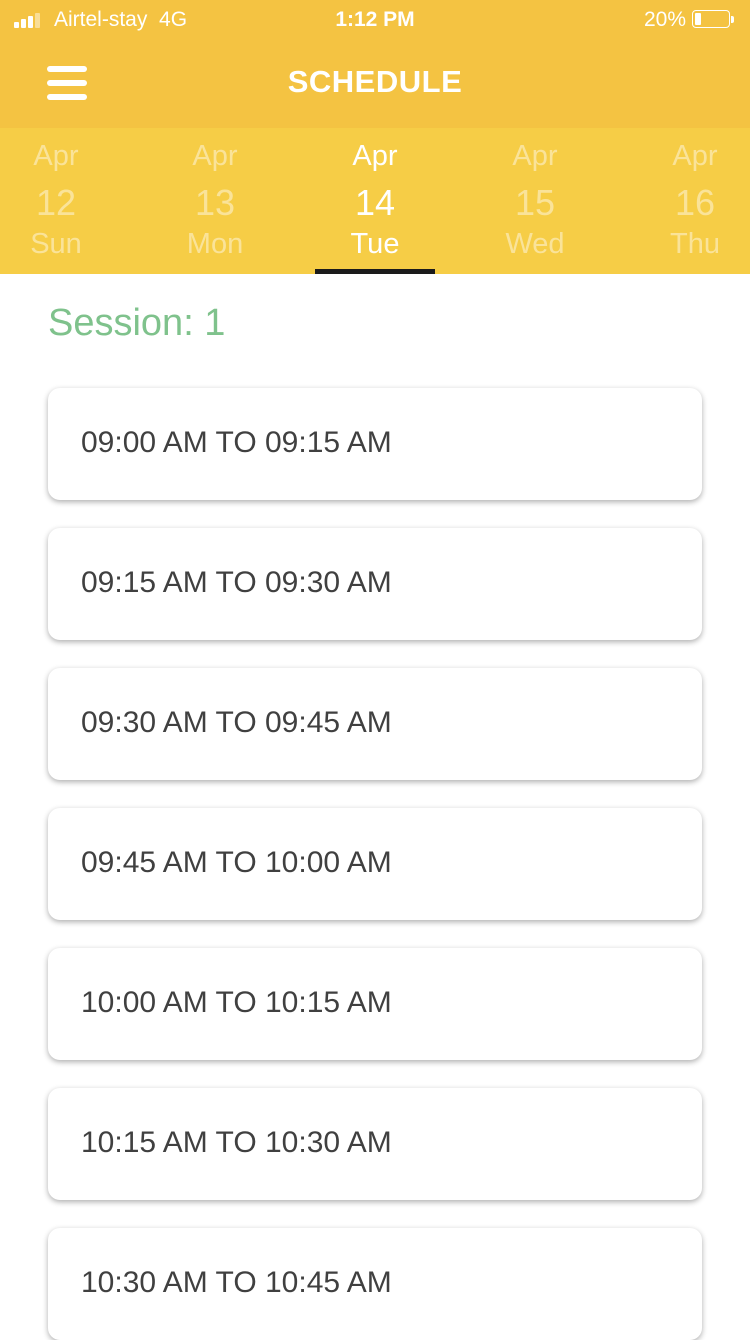 This screenshot has height=1340, width=750. Describe the element at coordinates (56, 244) in the screenshot. I see `date-weekday: Sun` at that location.